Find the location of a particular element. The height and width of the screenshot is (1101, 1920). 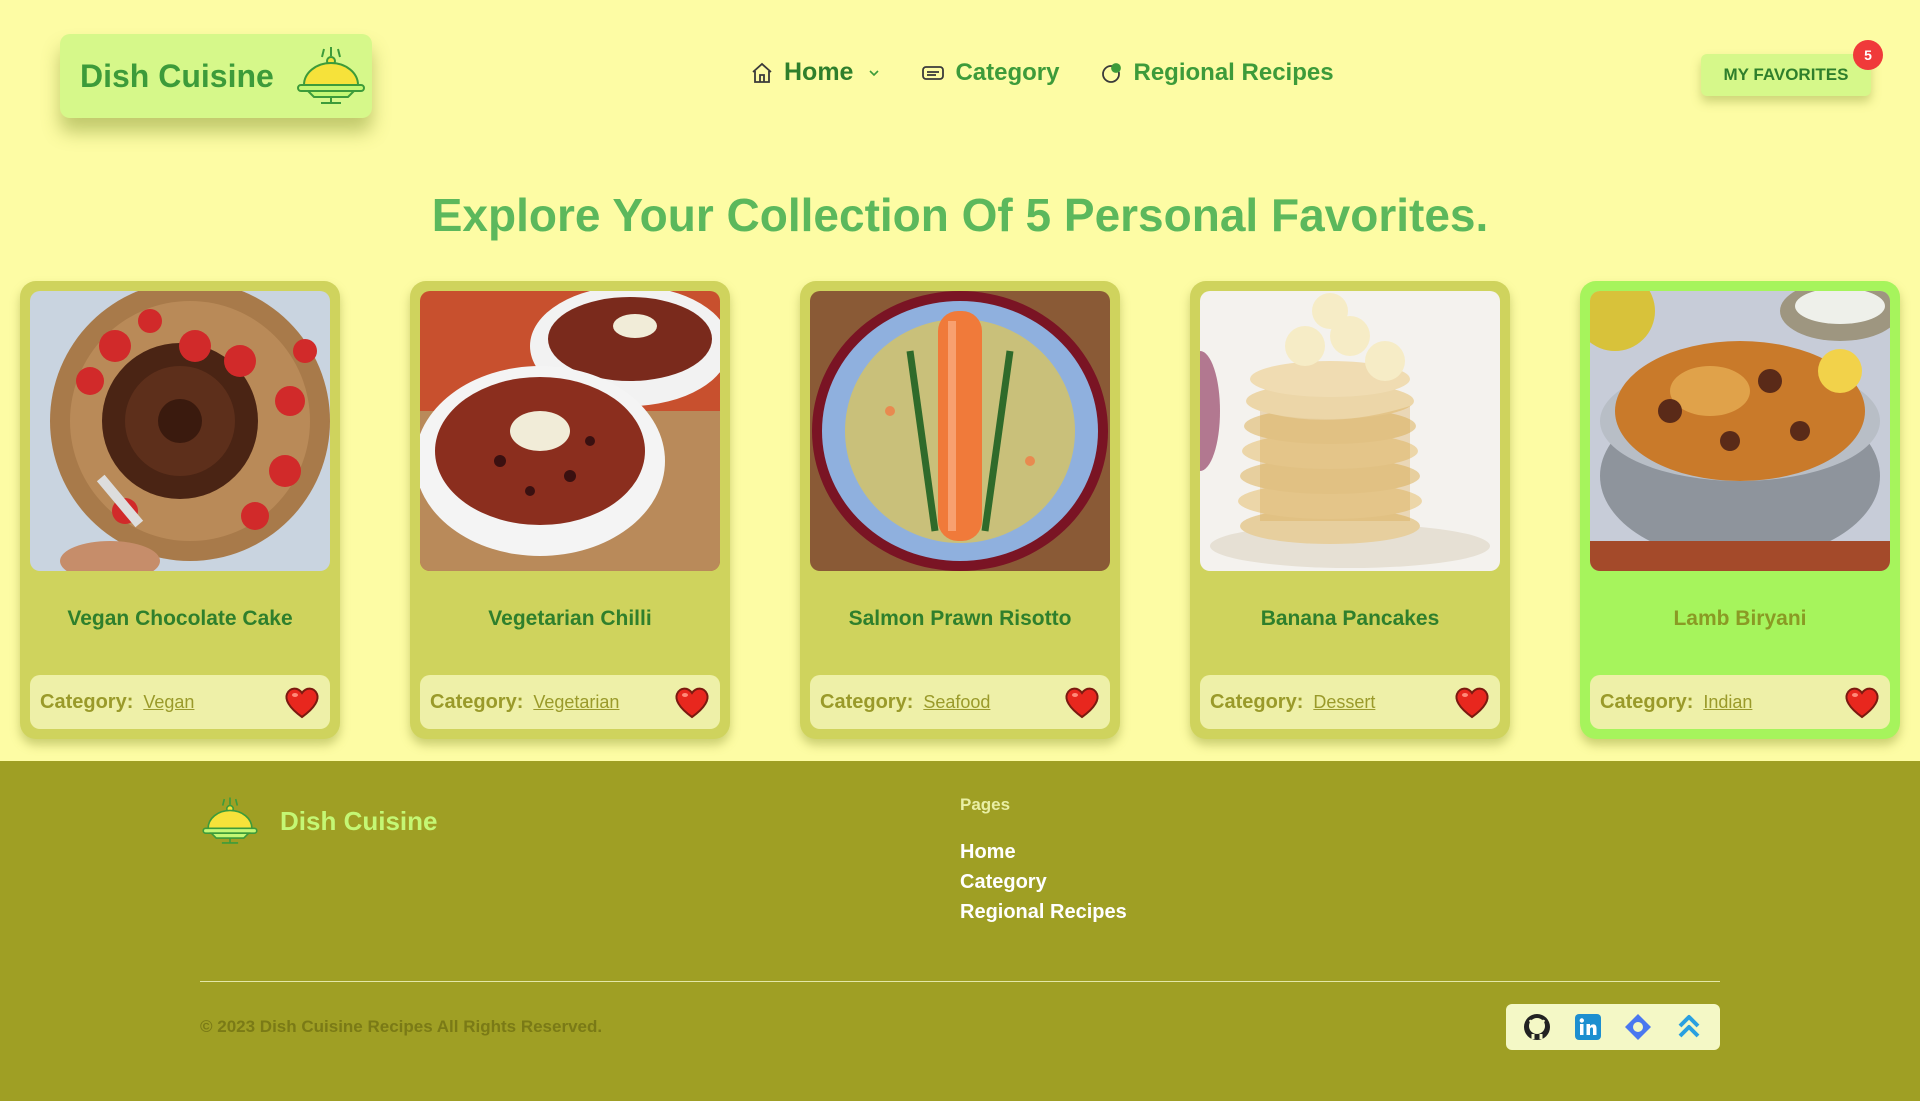

nav-regional-recipes: Regional Recipes is located at coordinates (1217, 73).